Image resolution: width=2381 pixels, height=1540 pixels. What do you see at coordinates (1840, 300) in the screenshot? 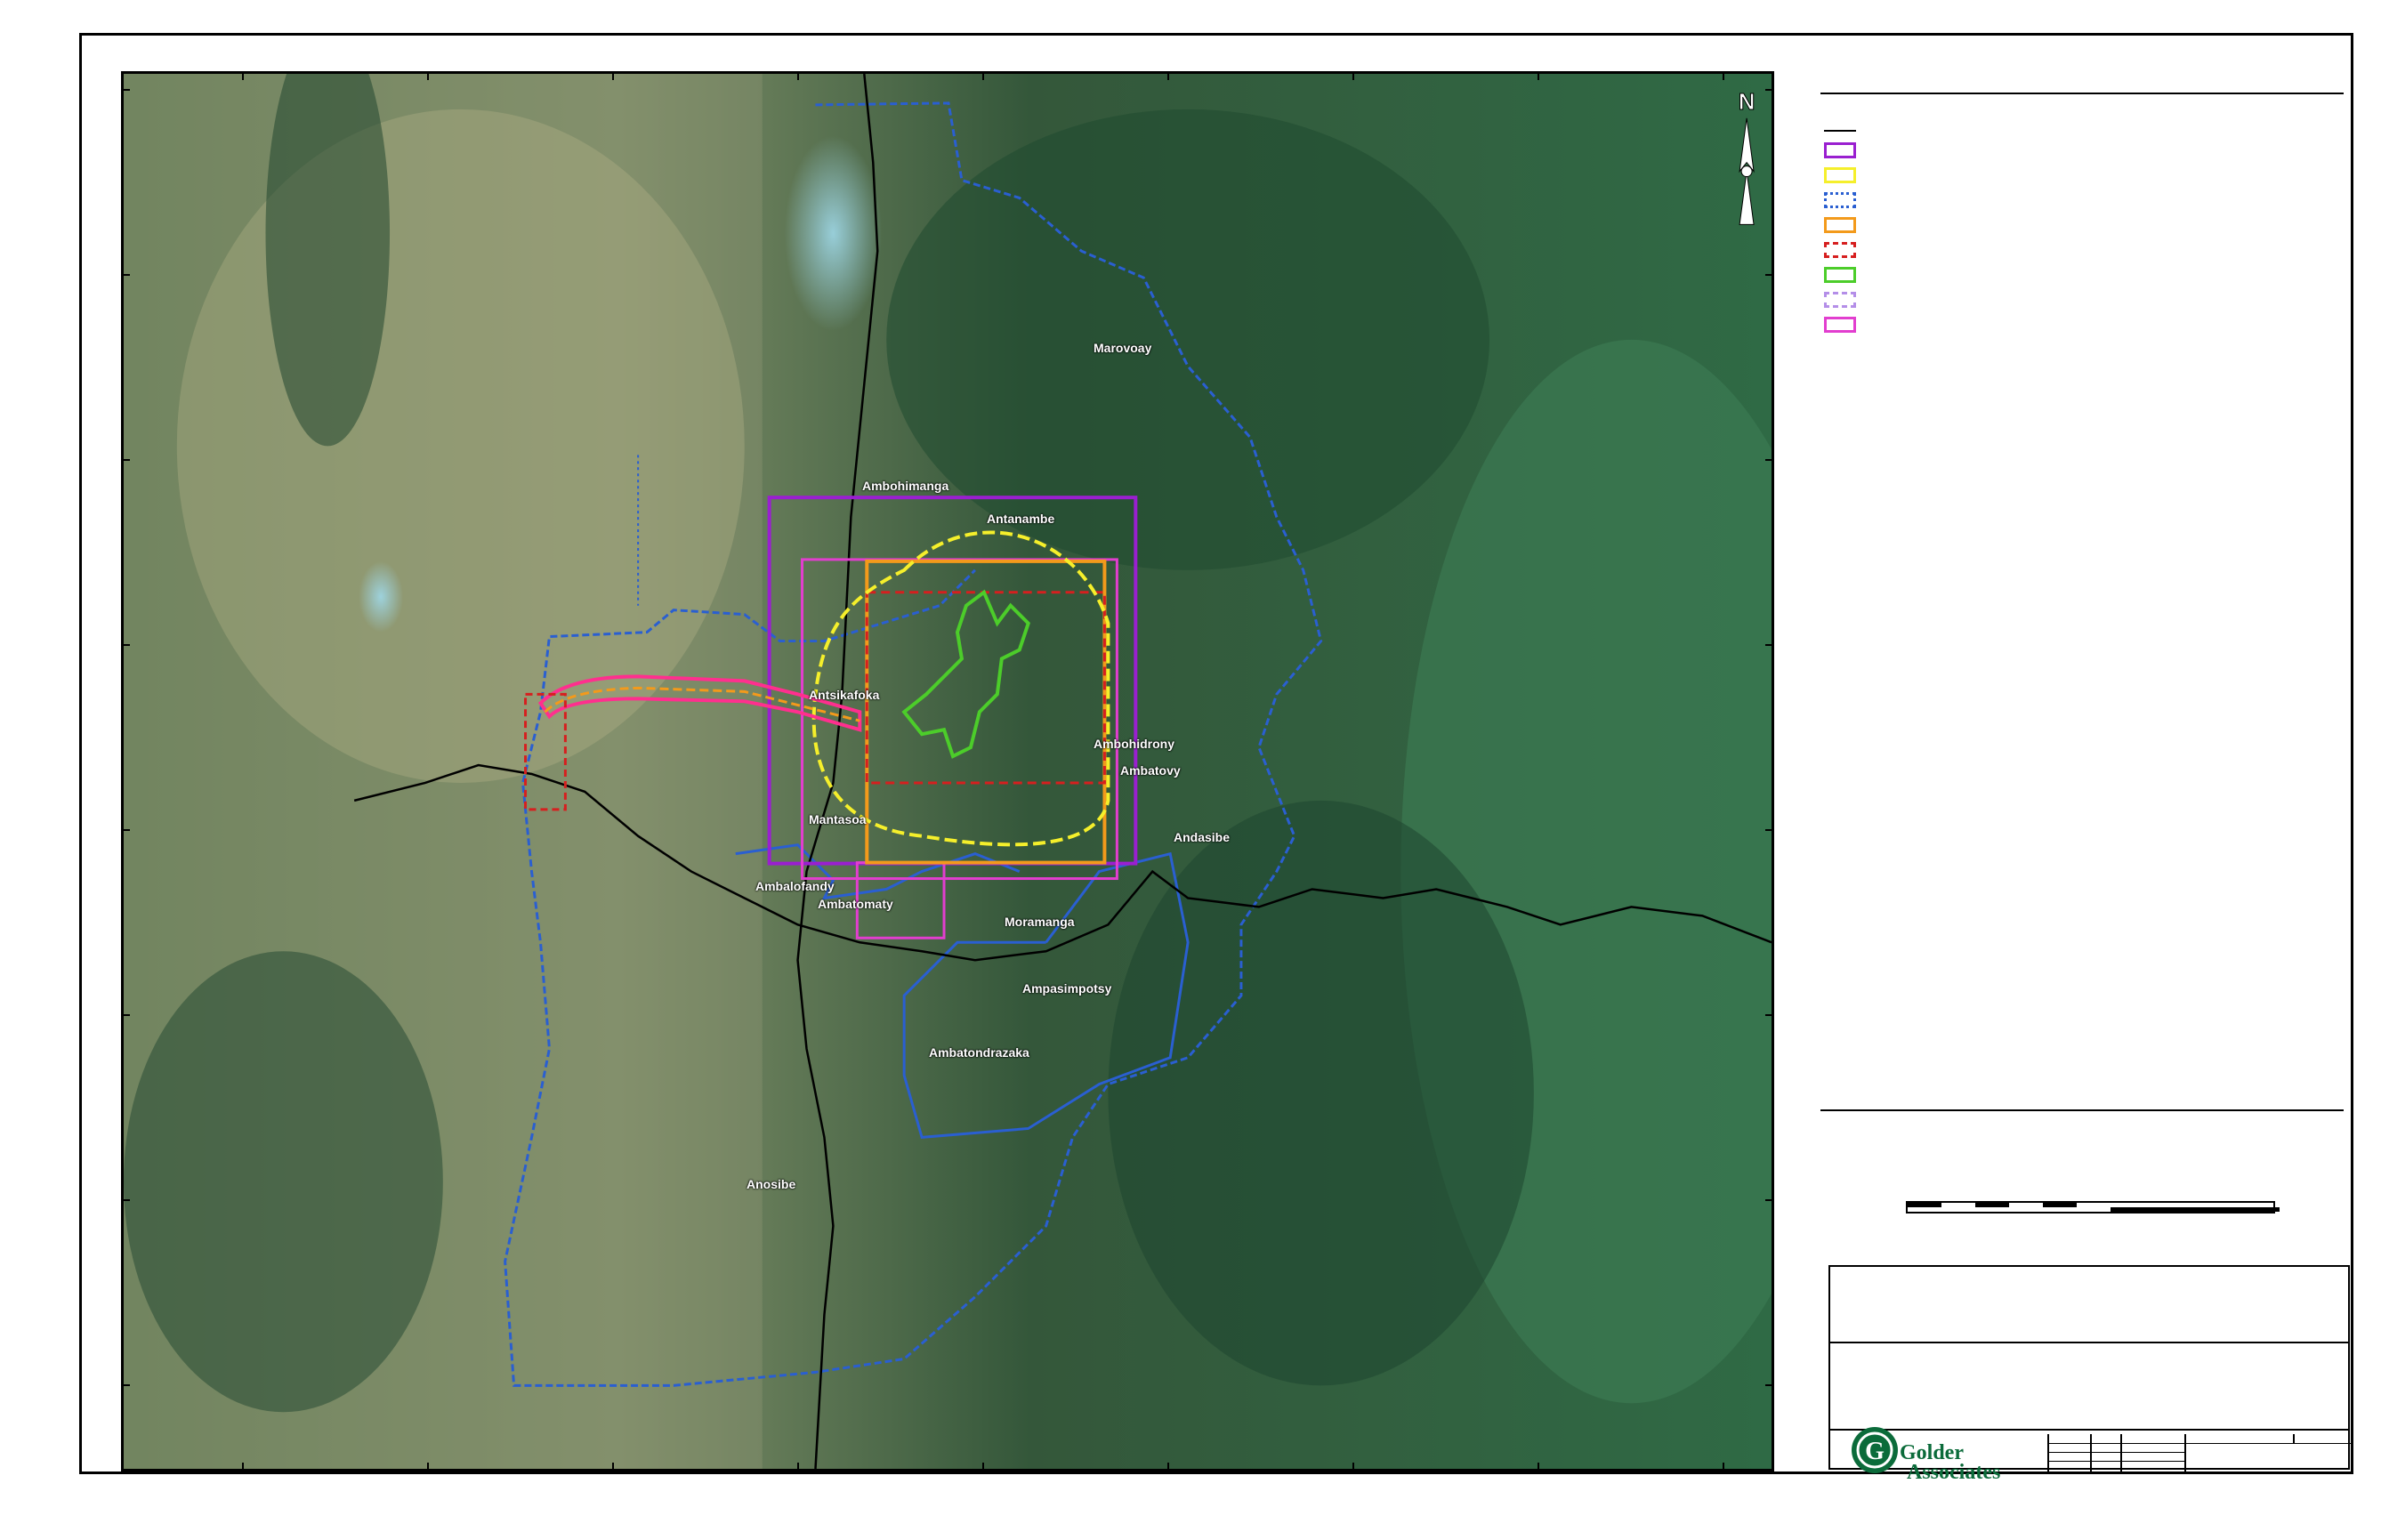
I see `legend-swatch-lilac-dashed` at bounding box center [1840, 300].